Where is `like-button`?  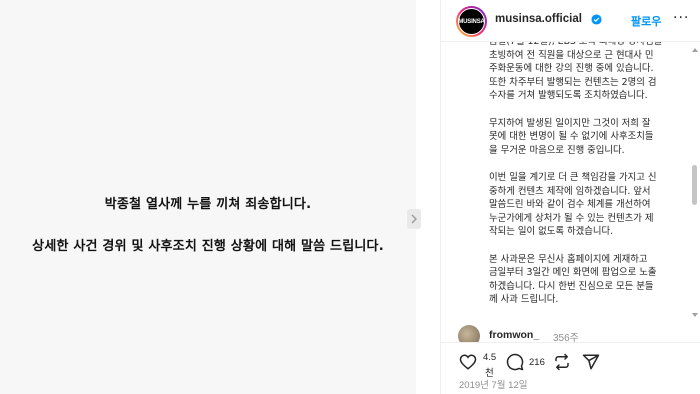 like-button is located at coordinates (468, 364).